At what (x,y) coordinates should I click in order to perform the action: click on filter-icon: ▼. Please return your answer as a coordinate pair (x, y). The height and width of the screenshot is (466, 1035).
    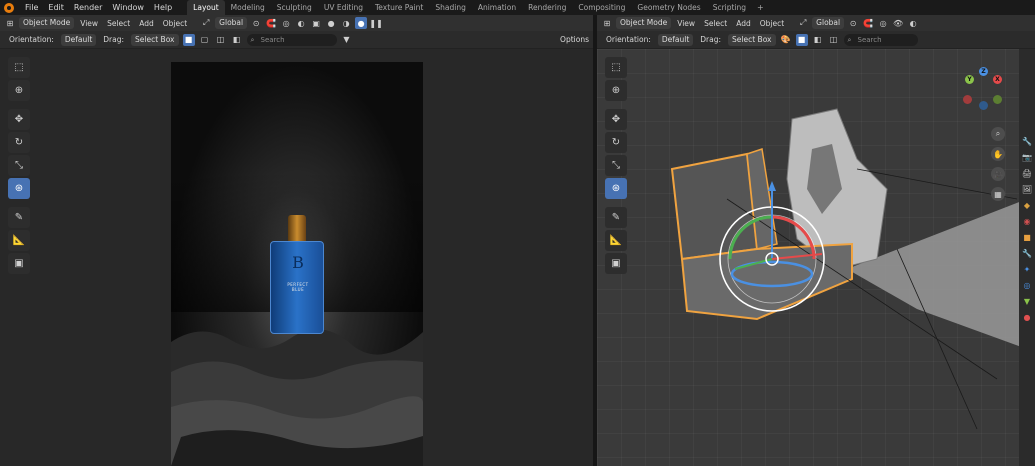
    Looking at the image, I should click on (347, 40).